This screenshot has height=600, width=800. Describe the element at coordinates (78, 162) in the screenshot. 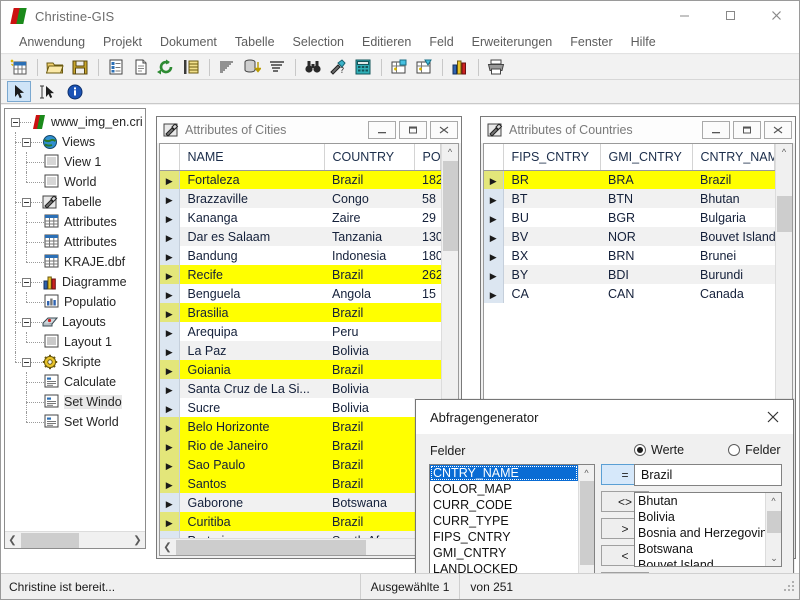

I see `tree-item-view-1: View 1` at that location.